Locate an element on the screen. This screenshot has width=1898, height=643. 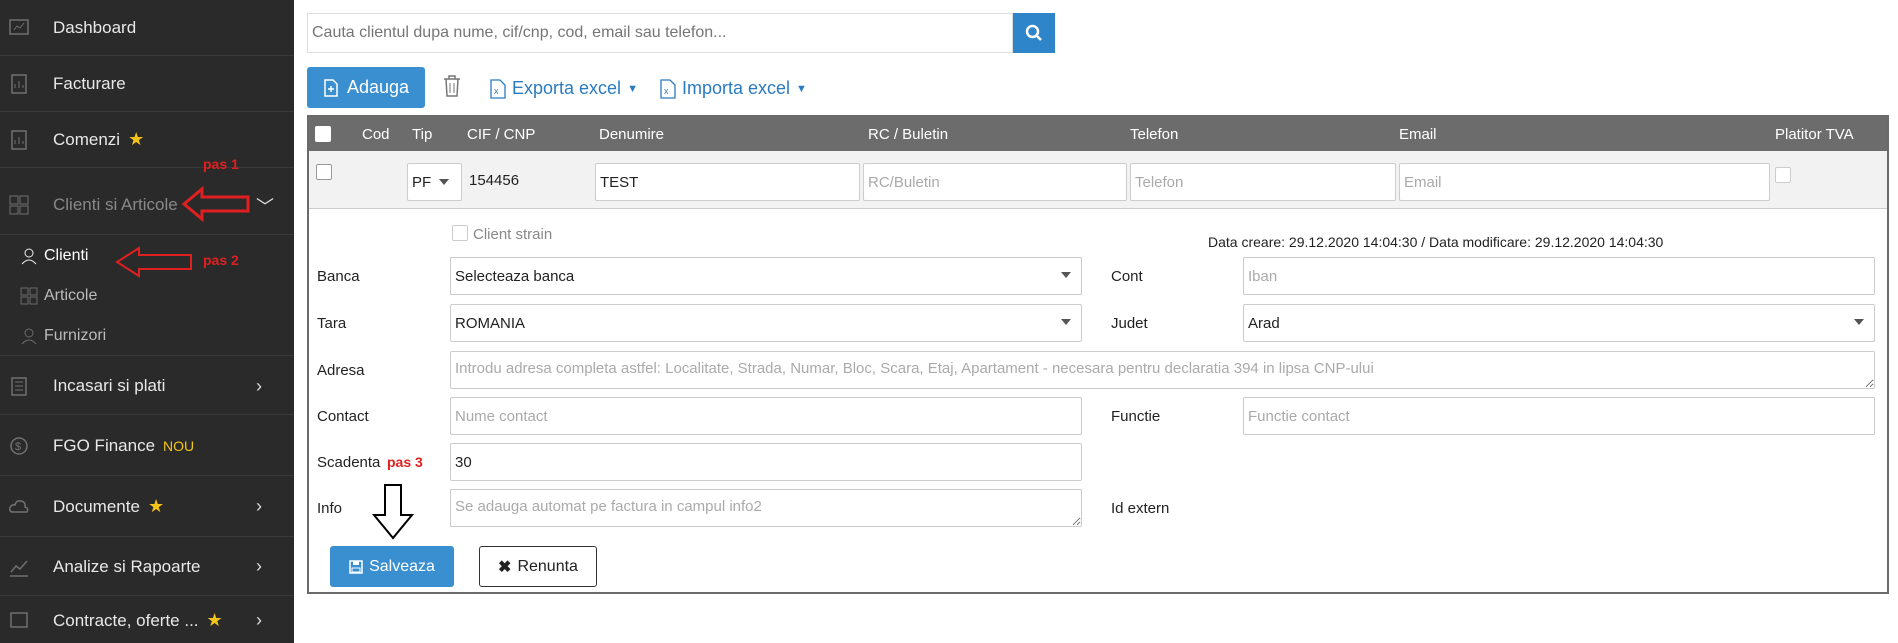
nav-label: Analize si Rapoarte is located at coordinates (127, 566).